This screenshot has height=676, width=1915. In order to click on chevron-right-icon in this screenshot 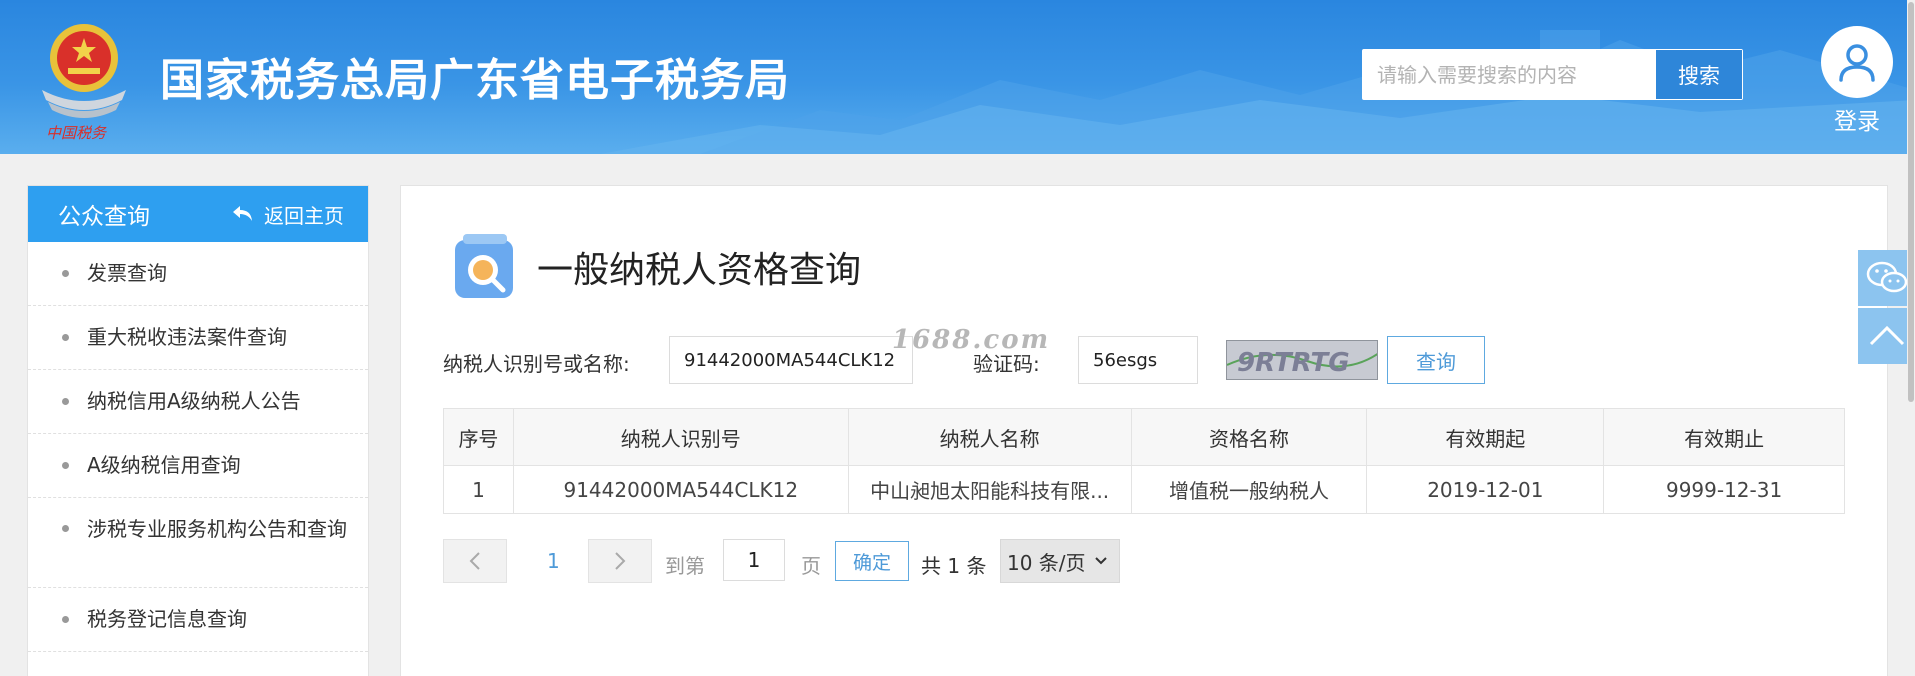, I will do `click(620, 561)`.